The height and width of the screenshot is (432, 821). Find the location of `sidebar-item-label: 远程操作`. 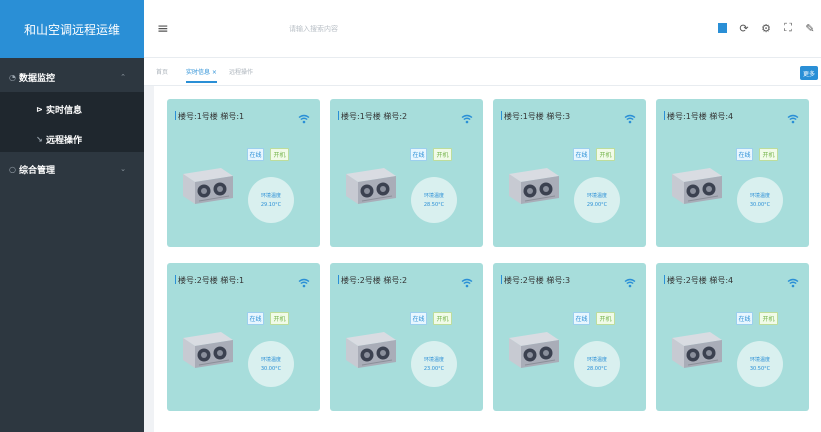

sidebar-item-label: 远程操作 is located at coordinates (64, 140).